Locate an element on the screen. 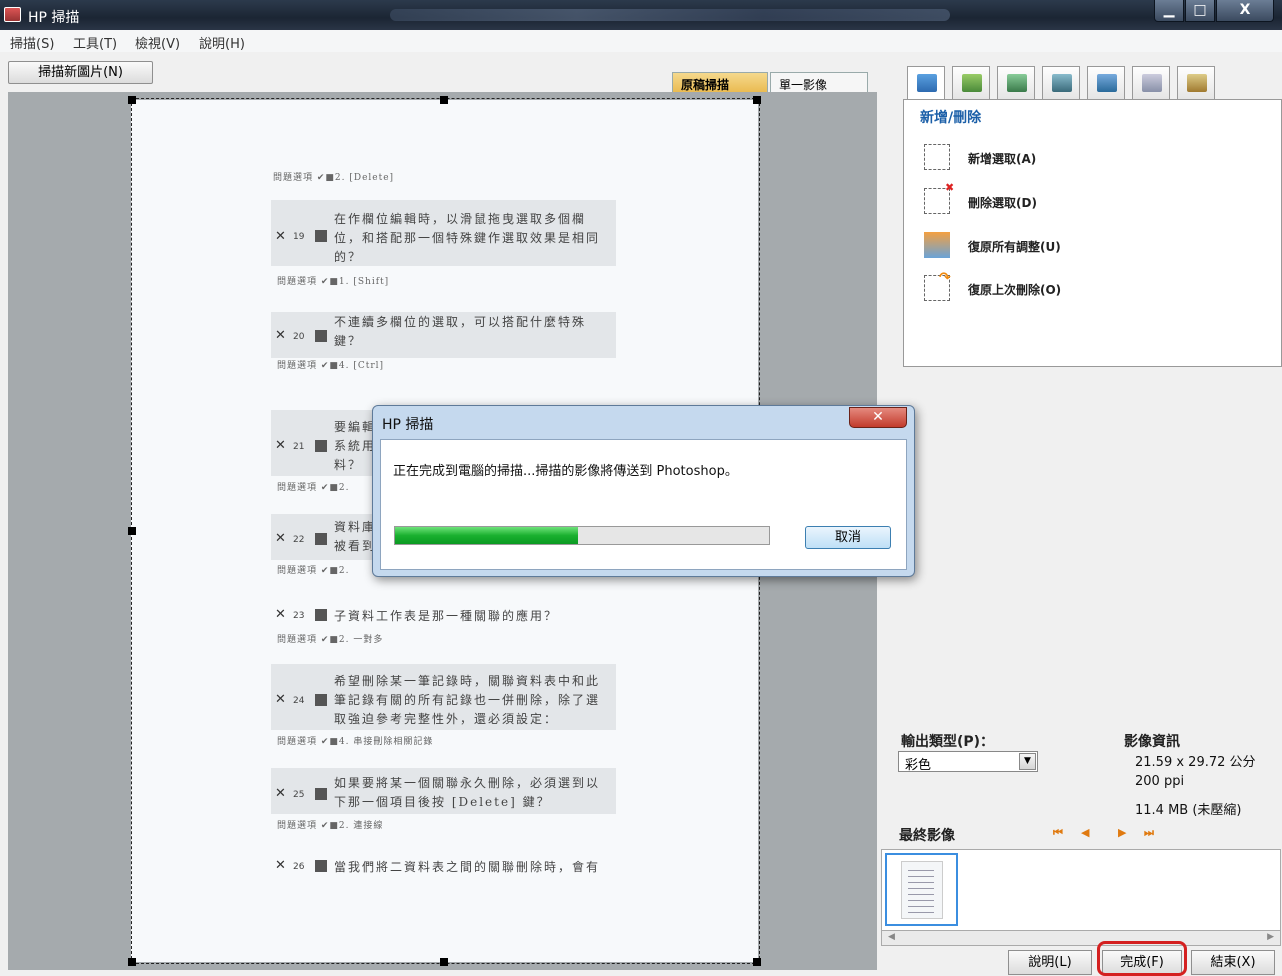 The image size is (1282, 976). tab-adjust is located at coordinates (1151, 82).